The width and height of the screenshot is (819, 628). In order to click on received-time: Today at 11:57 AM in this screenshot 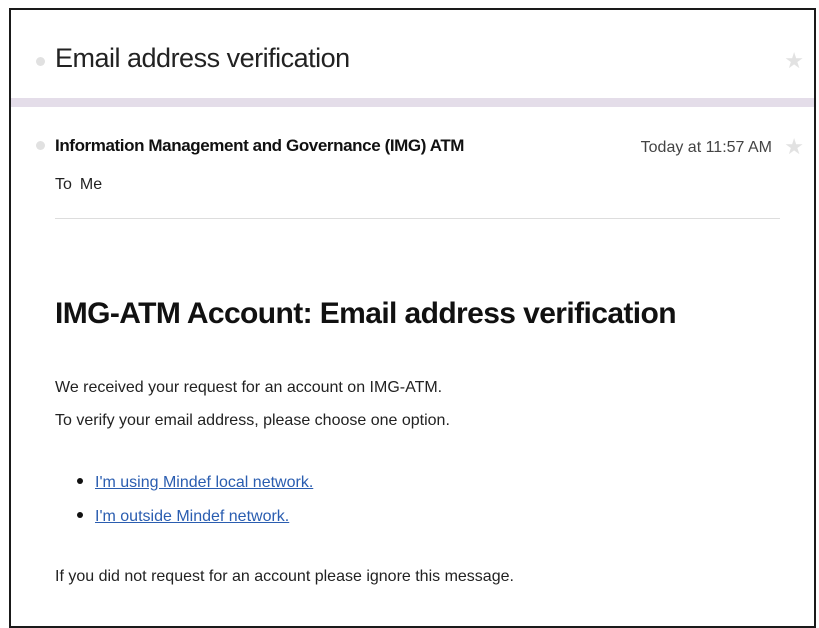, I will do `click(706, 147)`.